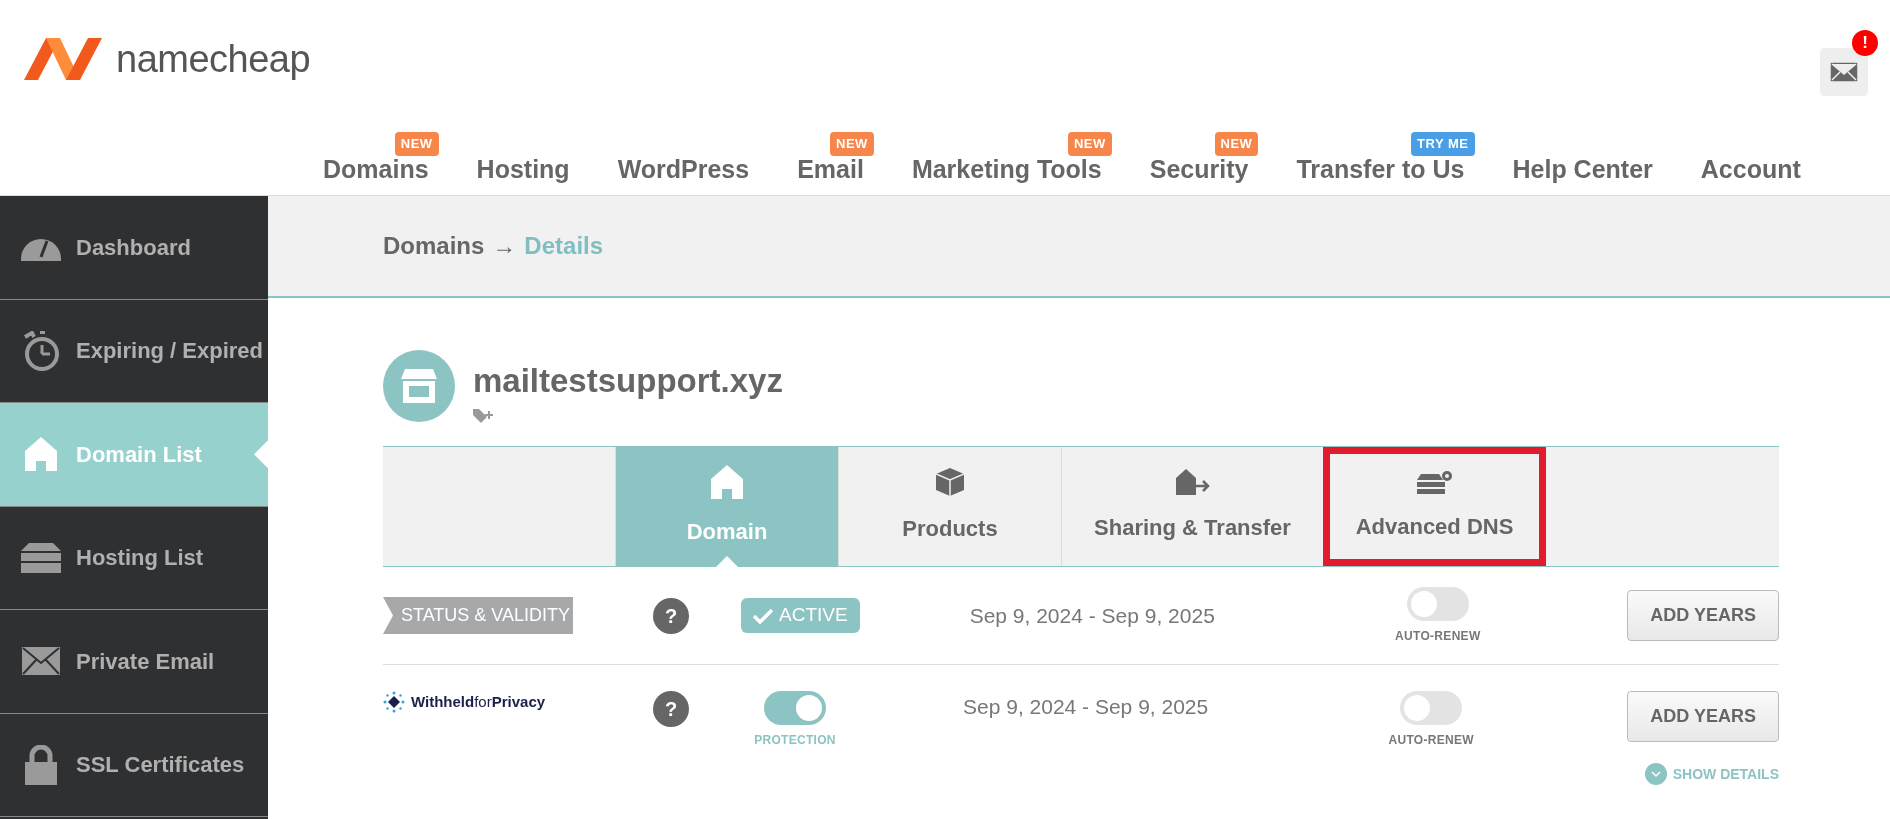 The image size is (1890, 819). I want to click on nav-link: Hosting, so click(523, 157).